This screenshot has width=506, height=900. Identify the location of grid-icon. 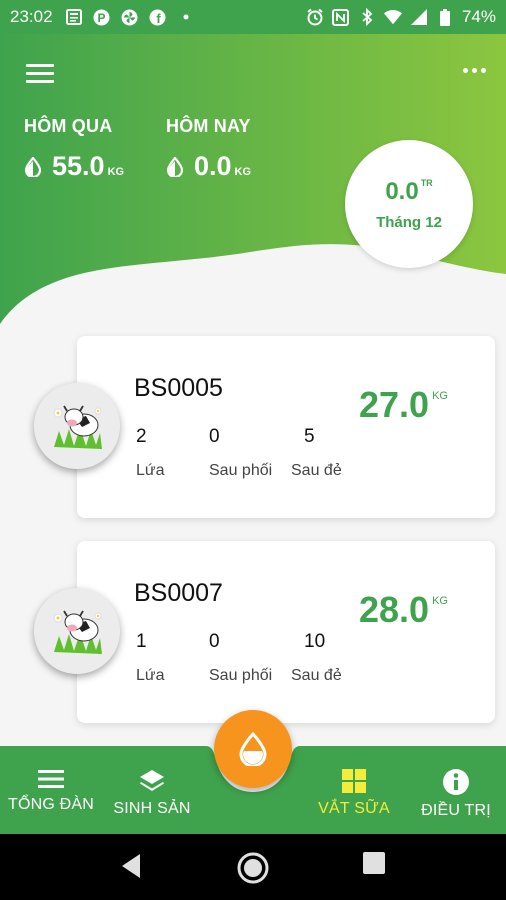
(354, 781).